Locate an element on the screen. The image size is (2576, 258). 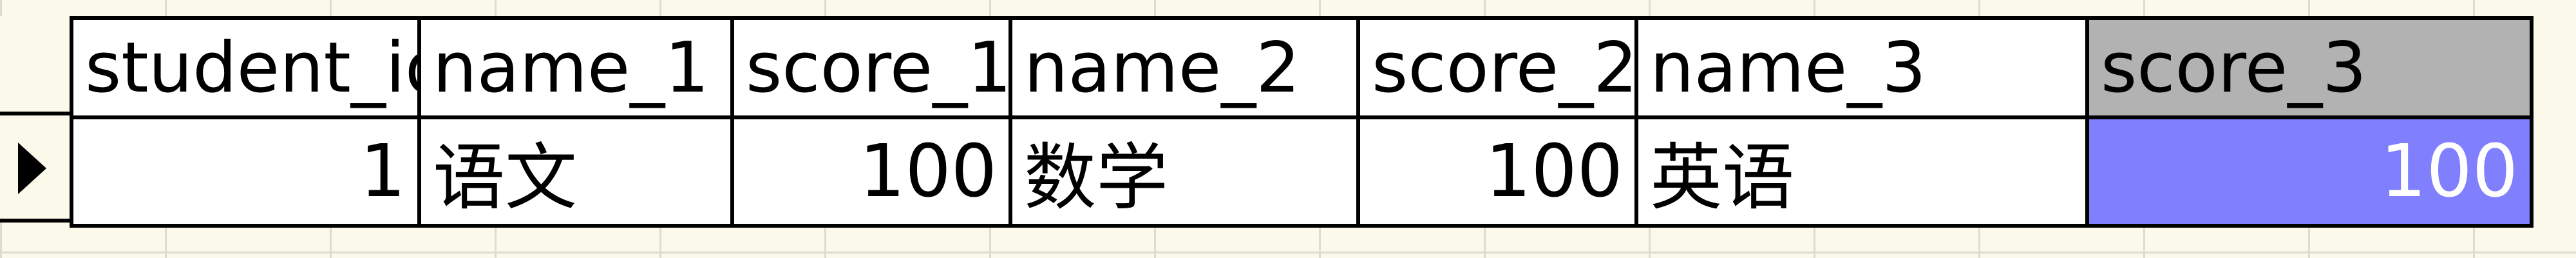
current-record-arrow-icon is located at coordinates (32, 168).